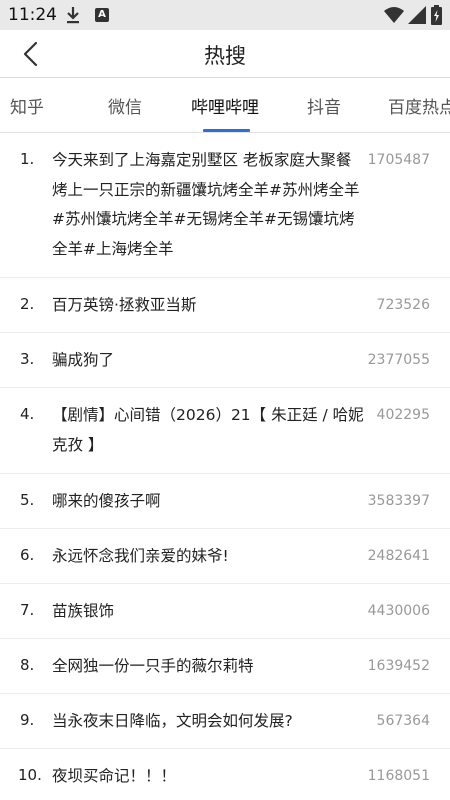  What do you see at coordinates (32, 15) in the screenshot?
I see `status-time: 11:24` at bounding box center [32, 15].